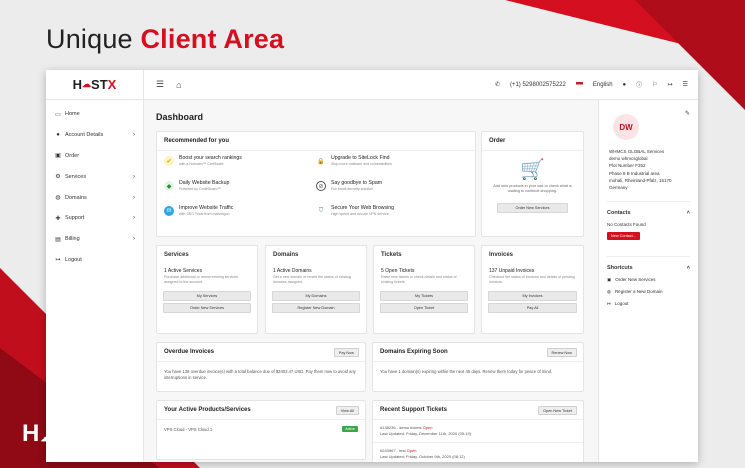 This screenshot has height=468, width=745. Describe the element at coordinates (350, 429) in the screenshot. I see `status-badge: Active` at that location.